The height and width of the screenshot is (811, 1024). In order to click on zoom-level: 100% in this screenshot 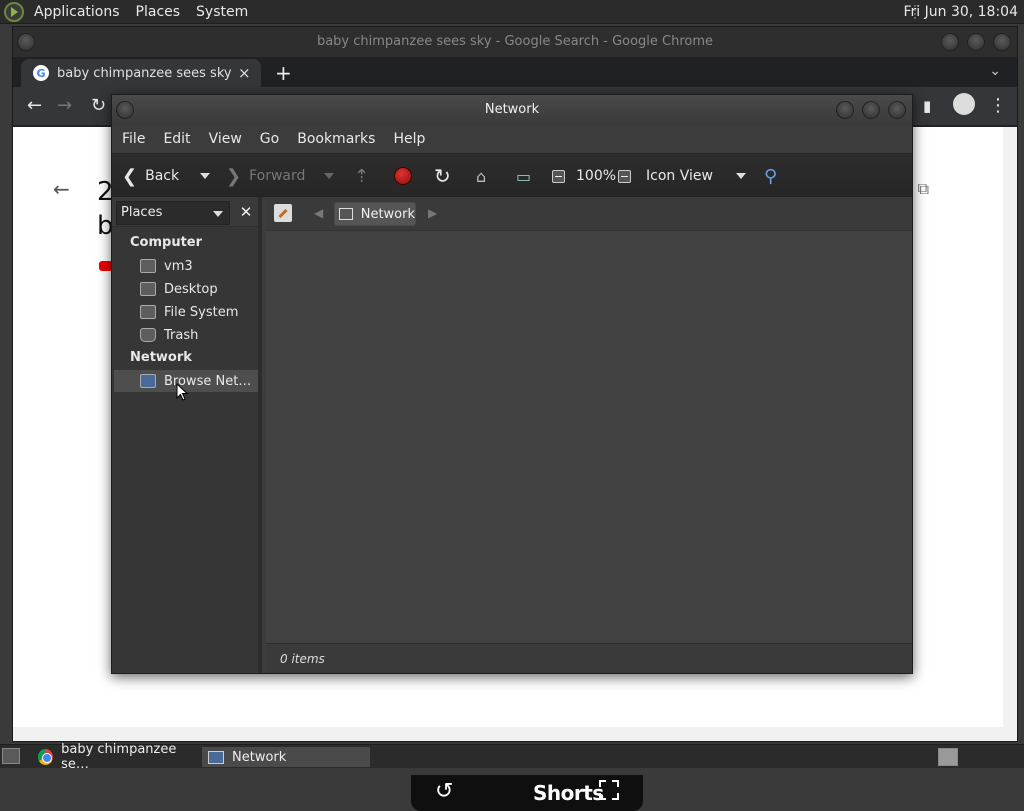, I will do `click(596, 176)`.